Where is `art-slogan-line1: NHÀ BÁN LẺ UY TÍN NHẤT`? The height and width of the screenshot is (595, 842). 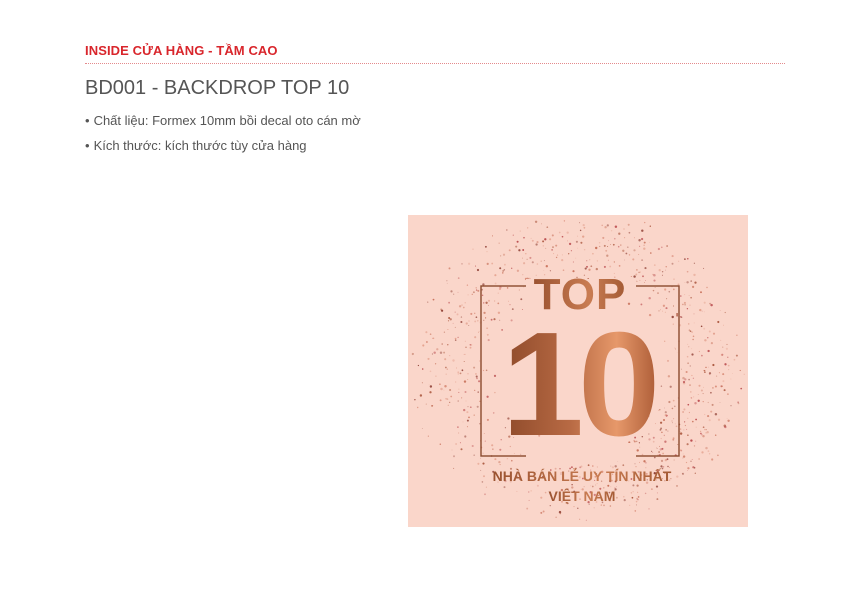
art-slogan-line1: NHÀ BÁN LẺ UY TÍN NHẤT is located at coordinates (582, 476).